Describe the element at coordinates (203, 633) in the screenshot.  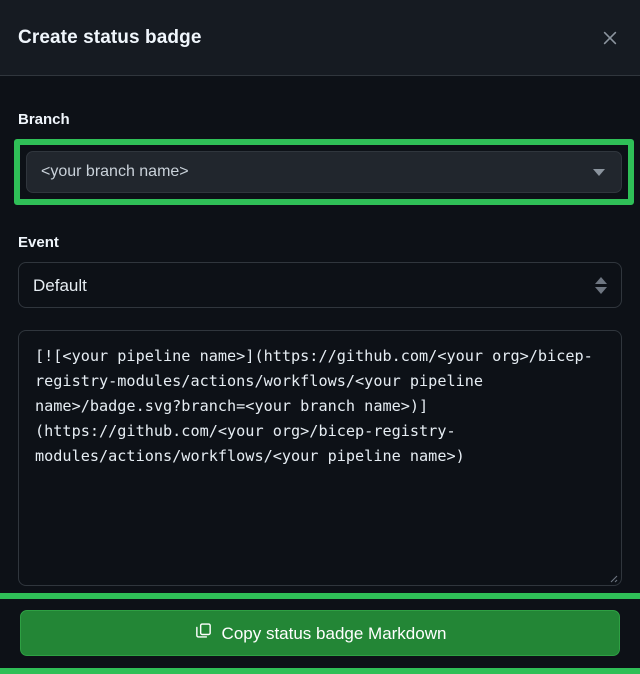
I see `copy-icon` at that location.